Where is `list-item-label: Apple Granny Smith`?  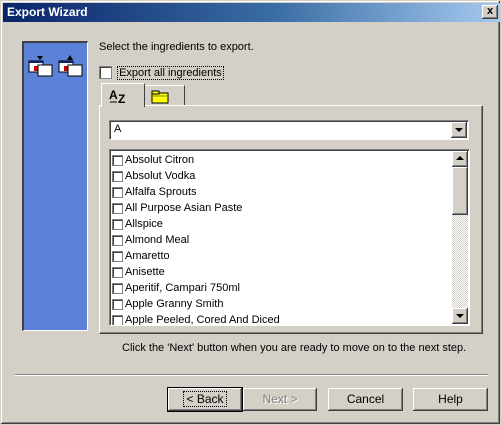 list-item-label: Apple Granny Smith is located at coordinates (174, 304).